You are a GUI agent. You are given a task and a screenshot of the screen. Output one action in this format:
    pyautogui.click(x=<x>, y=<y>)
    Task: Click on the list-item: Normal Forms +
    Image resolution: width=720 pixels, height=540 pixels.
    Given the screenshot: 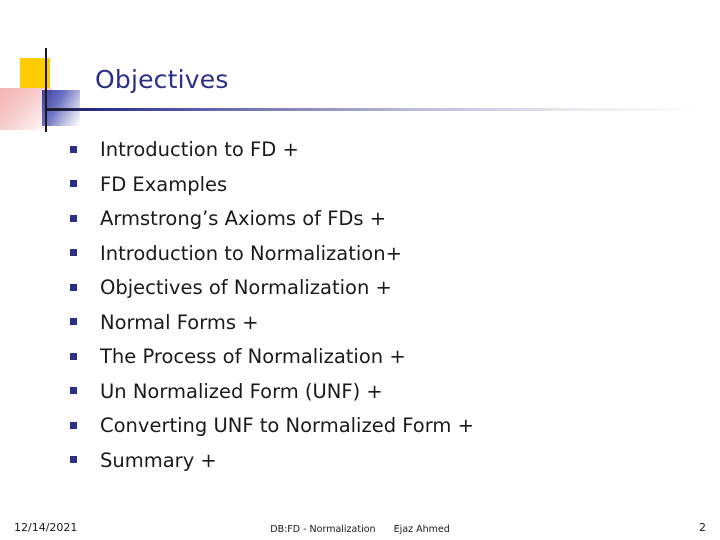 What is the action you would take?
    pyautogui.click(x=380, y=329)
    